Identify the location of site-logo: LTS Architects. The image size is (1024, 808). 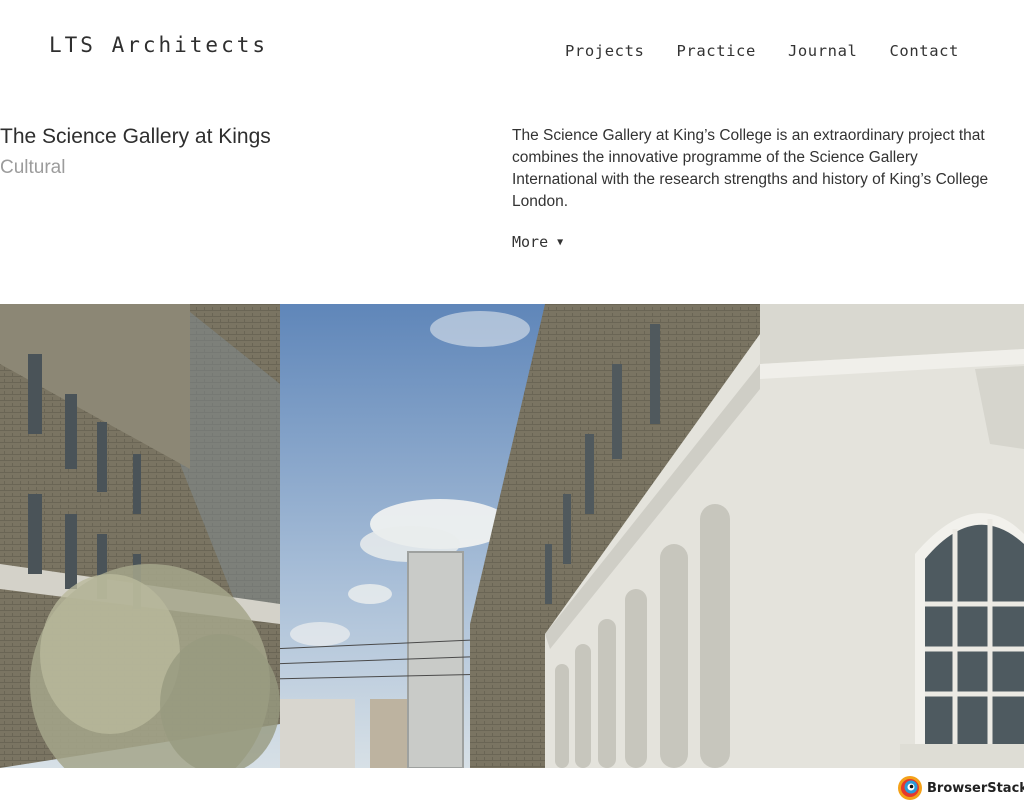
(158, 45).